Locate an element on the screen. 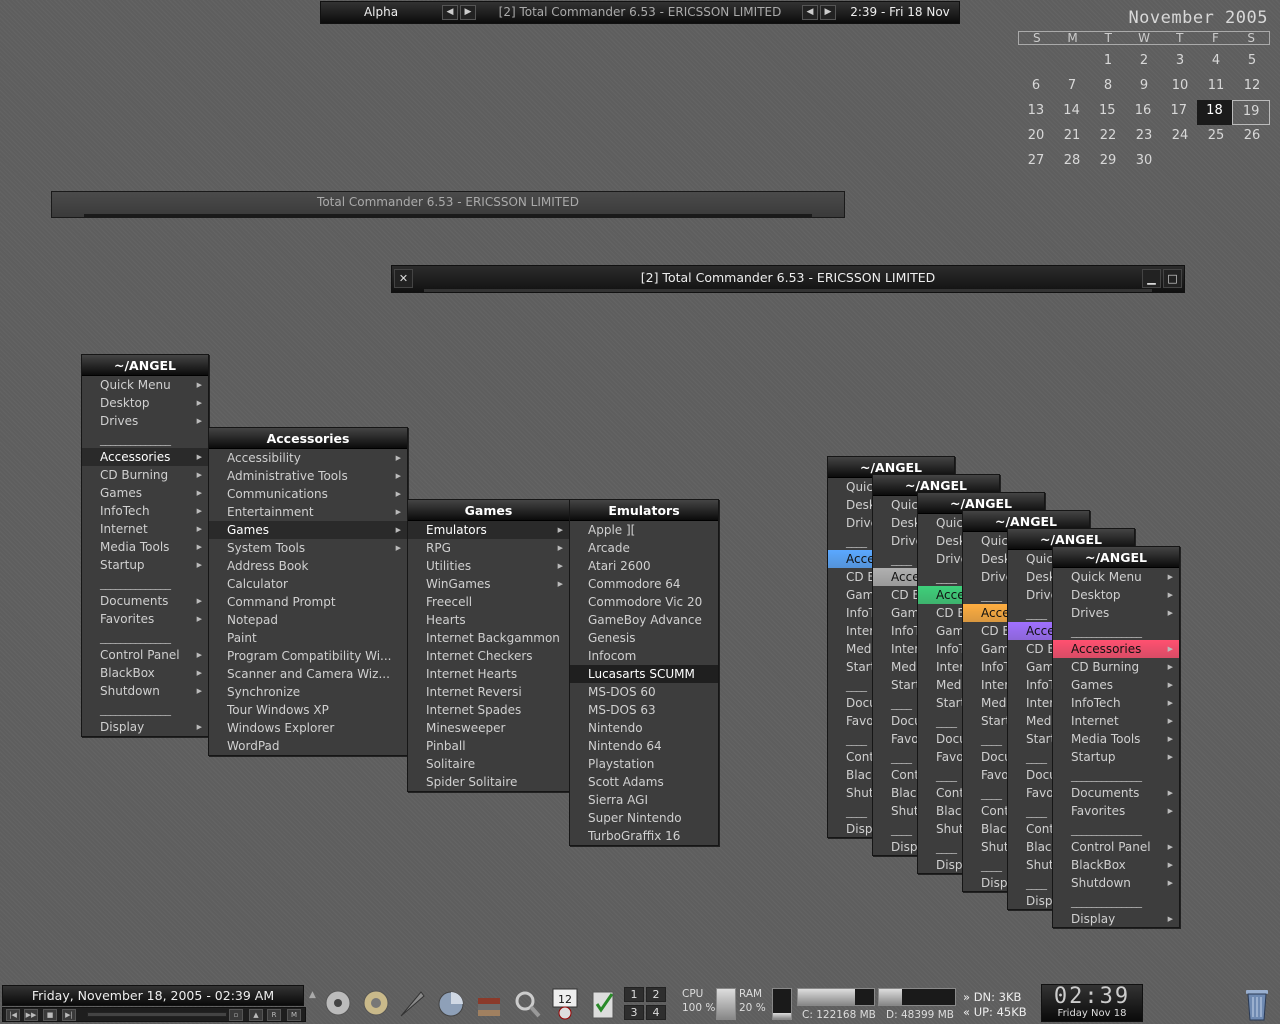 The width and height of the screenshot is (1280, 1024). desktop-switch-2: 2 is located at coordinates (656, 994).